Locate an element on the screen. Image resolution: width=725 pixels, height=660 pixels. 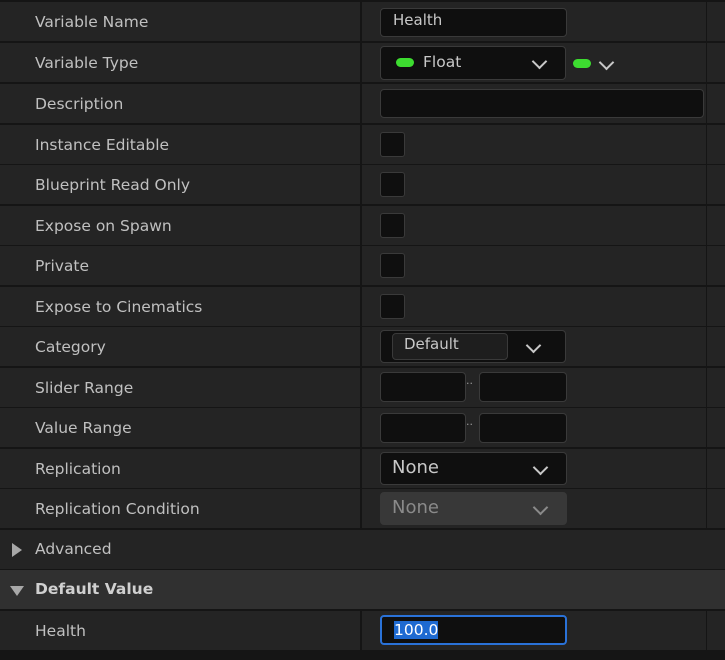
instance-editable-label: Instance Editable is located at coordinates (102, 144).